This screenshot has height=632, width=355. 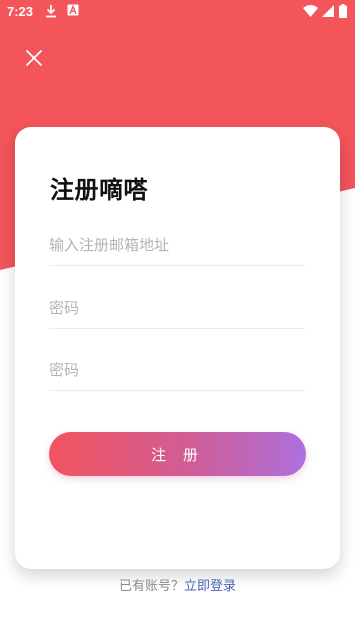 What do you see at coordinates (51, 11) in the screenshot?
I see `download-icon` at bounding box center [51, 11].